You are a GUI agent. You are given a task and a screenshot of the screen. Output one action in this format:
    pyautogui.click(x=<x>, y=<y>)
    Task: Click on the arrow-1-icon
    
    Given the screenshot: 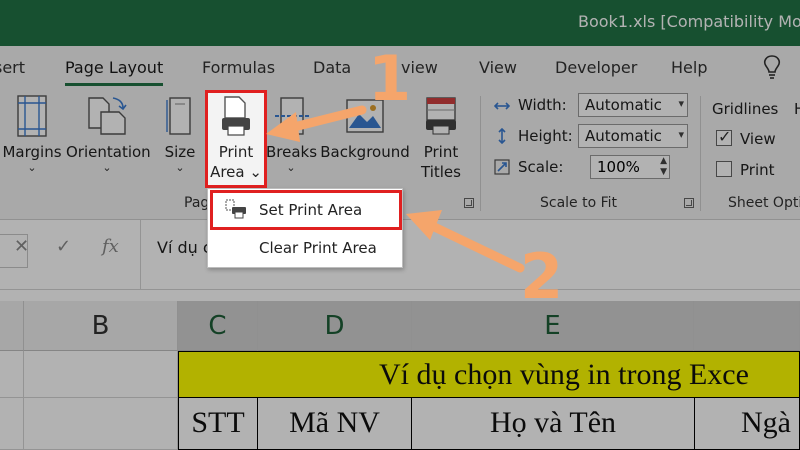 What is the action you would take?
    pyautogui.click(x=316, y=123)
    